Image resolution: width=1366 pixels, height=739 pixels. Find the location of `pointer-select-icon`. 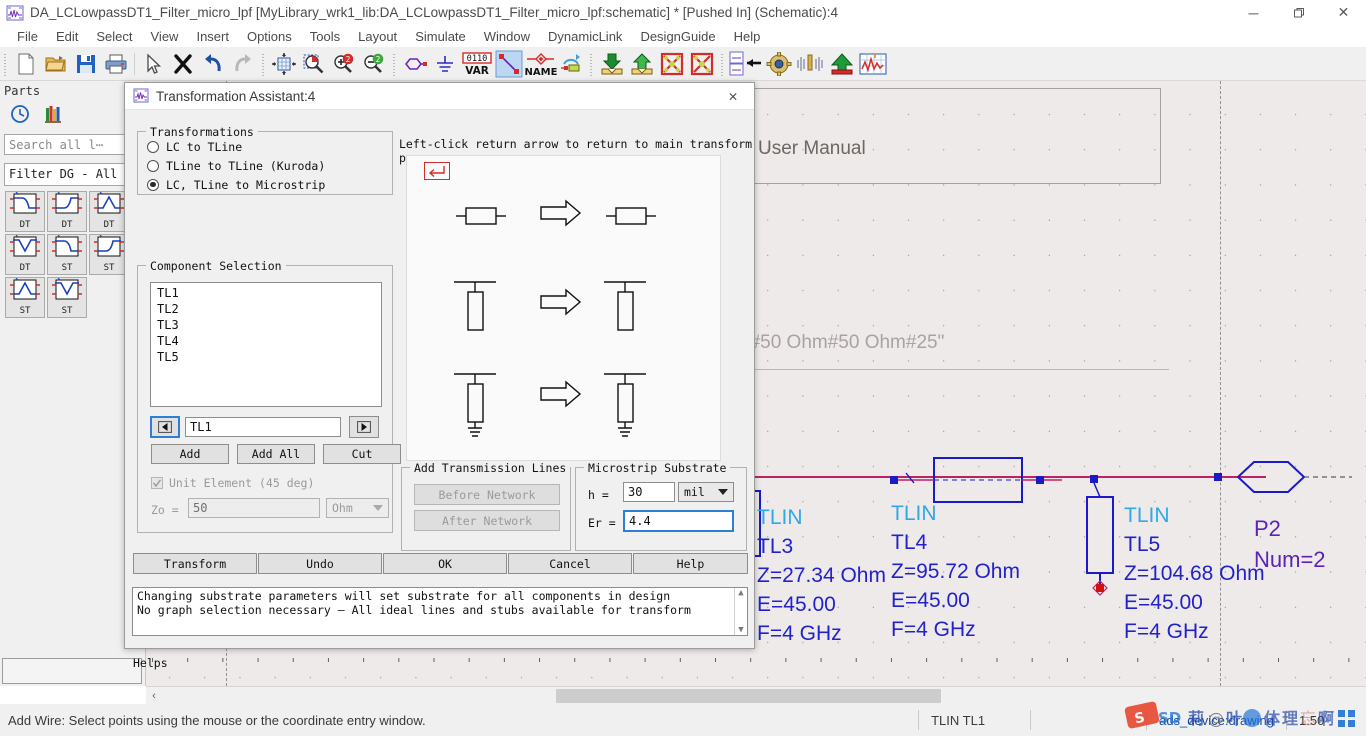

pointer-select-icon is located at coordinates (153, 64).